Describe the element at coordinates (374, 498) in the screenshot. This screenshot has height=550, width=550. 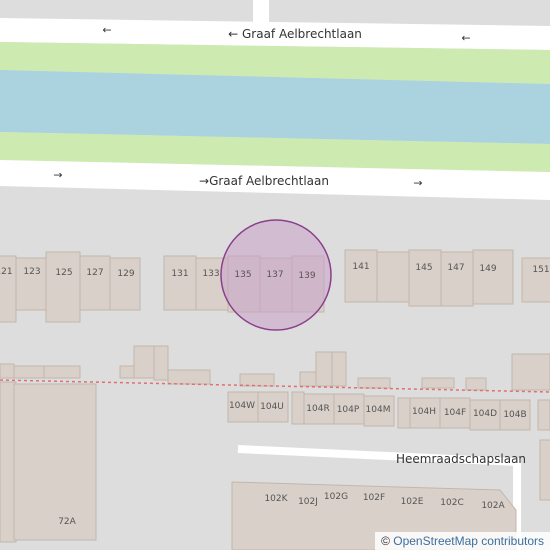
I see `house-number: 102F` at that location.